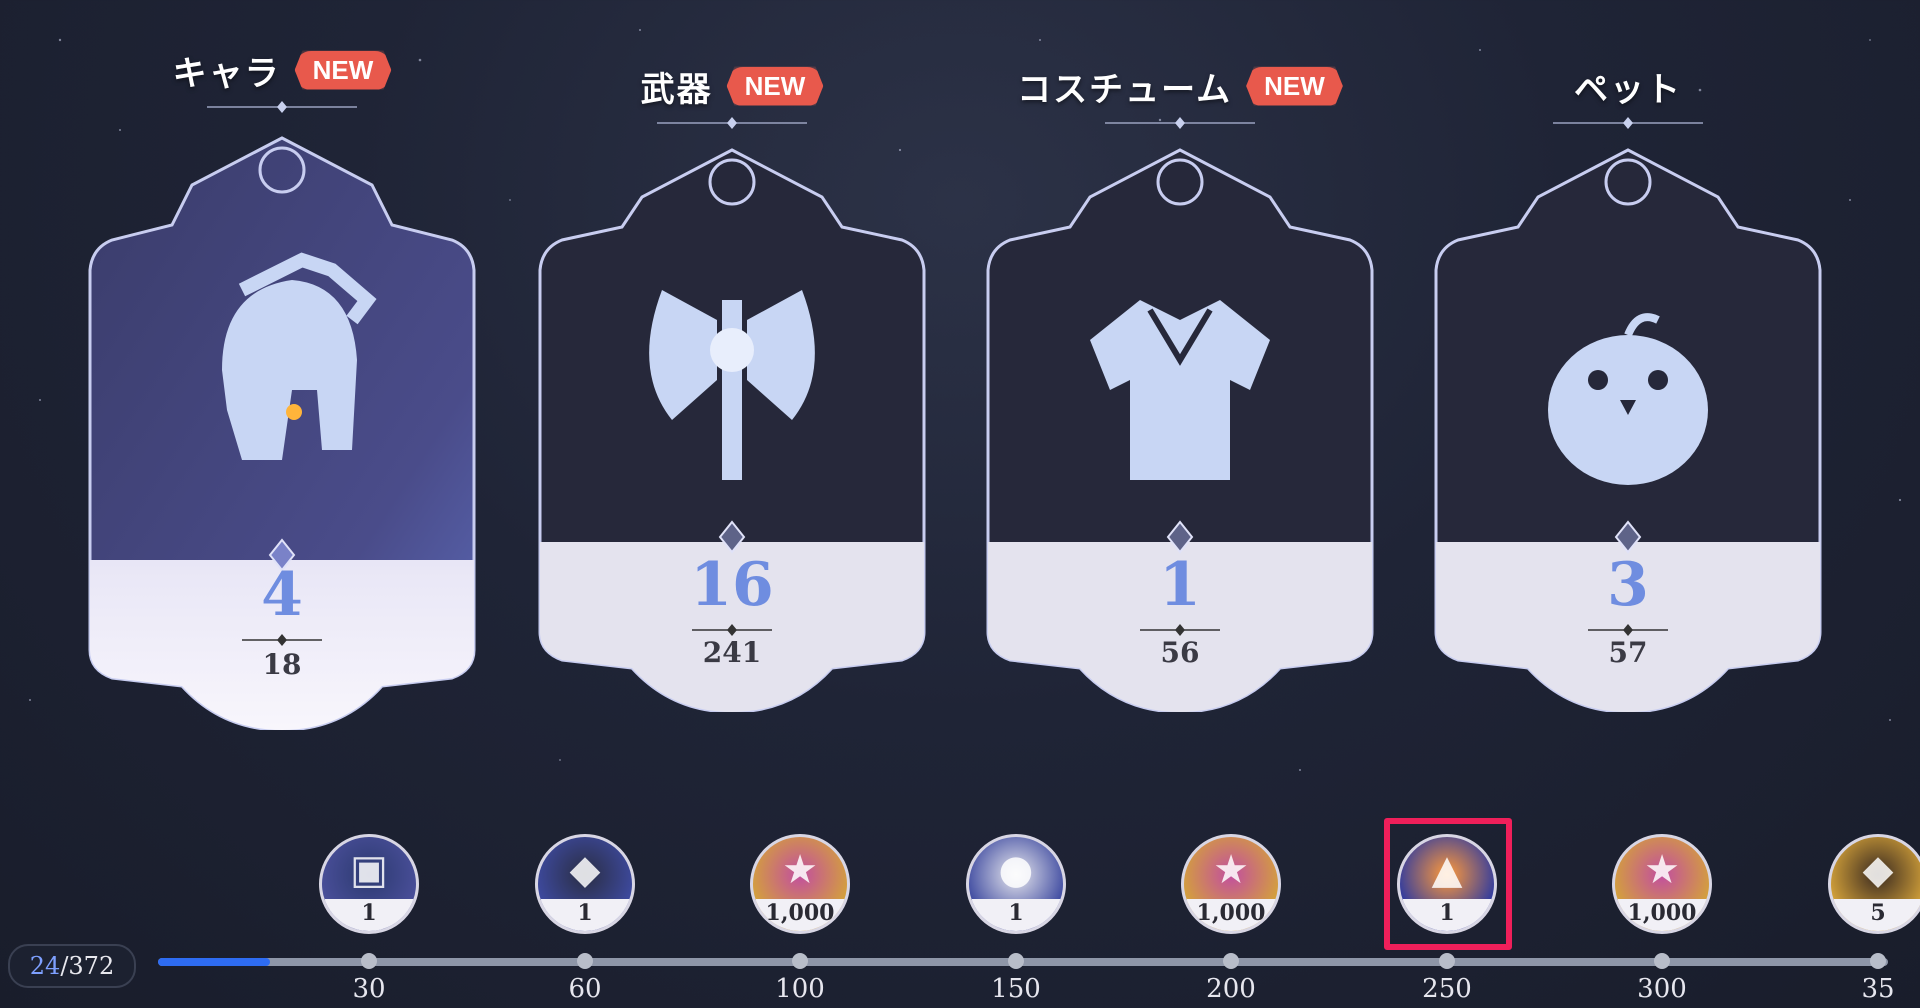 The height and width of the screenshot is (1008, 1920). Describe the element at coordinates (800, 989) in the screenshot. I see `milestone-label: 100` at that location.